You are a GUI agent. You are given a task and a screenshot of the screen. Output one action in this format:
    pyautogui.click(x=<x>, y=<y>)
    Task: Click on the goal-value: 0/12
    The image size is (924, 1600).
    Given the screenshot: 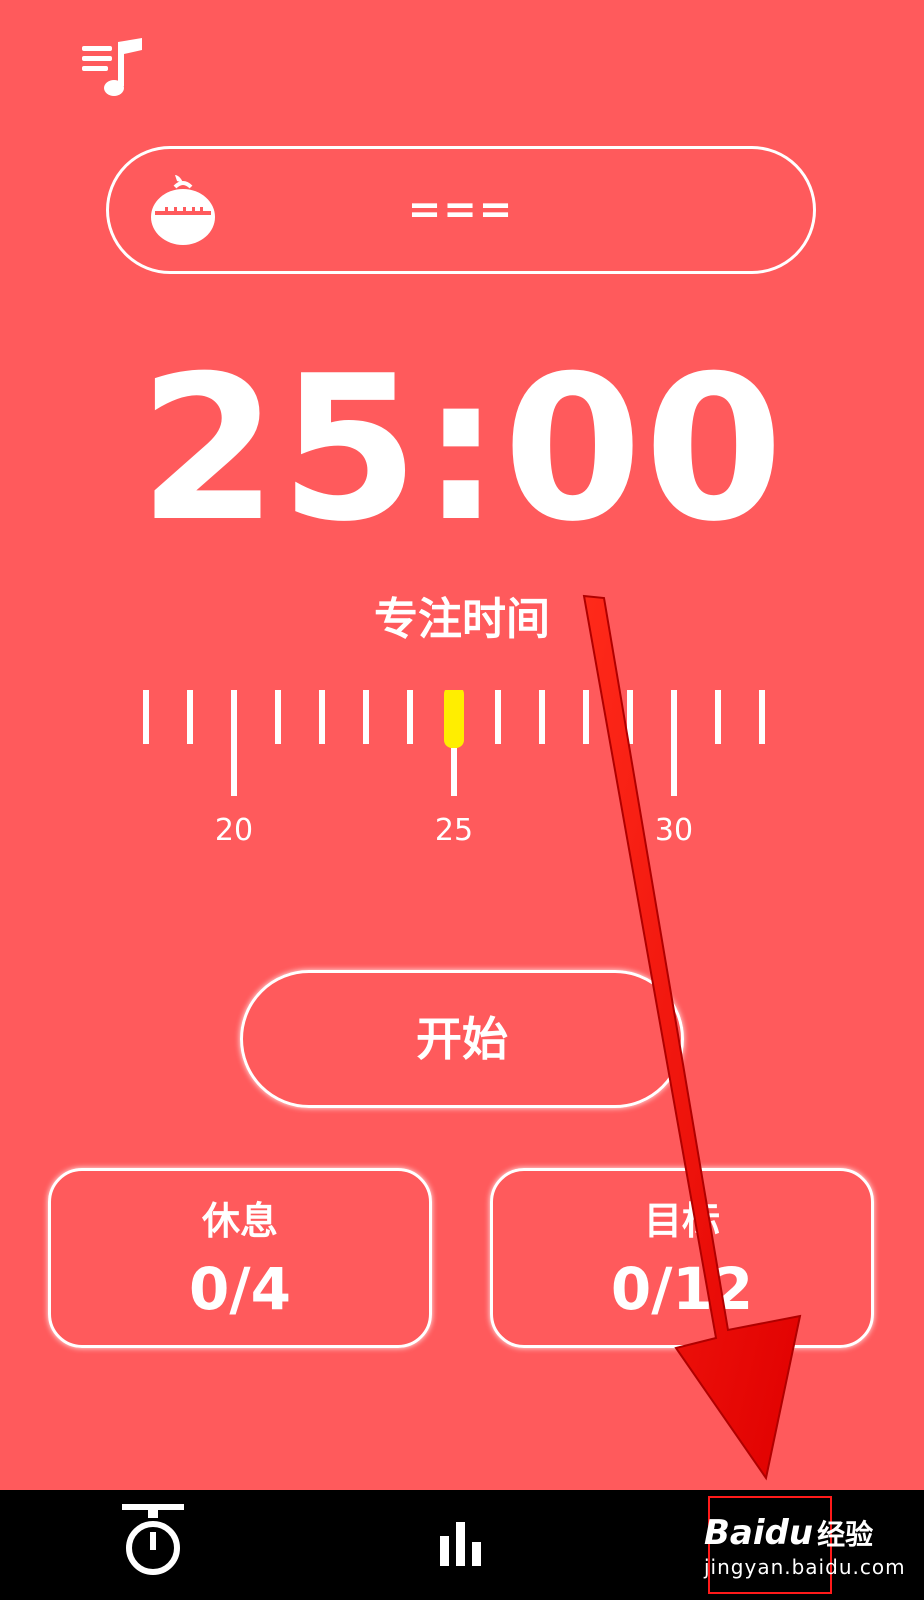 What is the action you would take?
    pyautogui.click(x=682, y=1289)
    